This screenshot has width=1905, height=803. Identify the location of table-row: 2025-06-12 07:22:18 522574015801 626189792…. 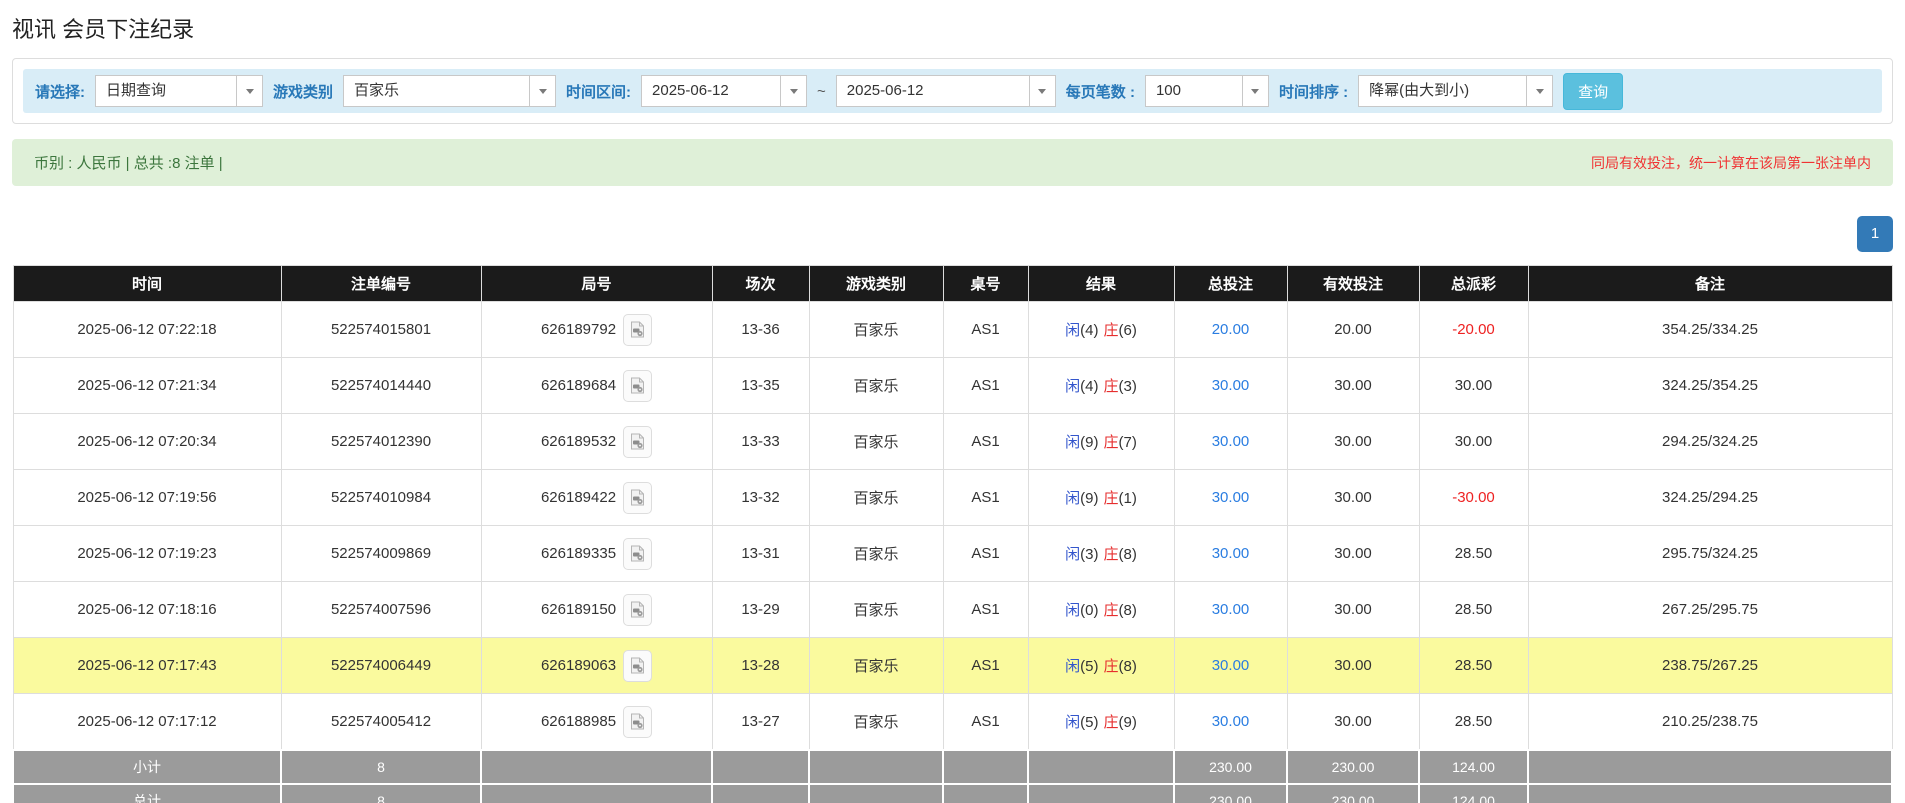
(952, 329).